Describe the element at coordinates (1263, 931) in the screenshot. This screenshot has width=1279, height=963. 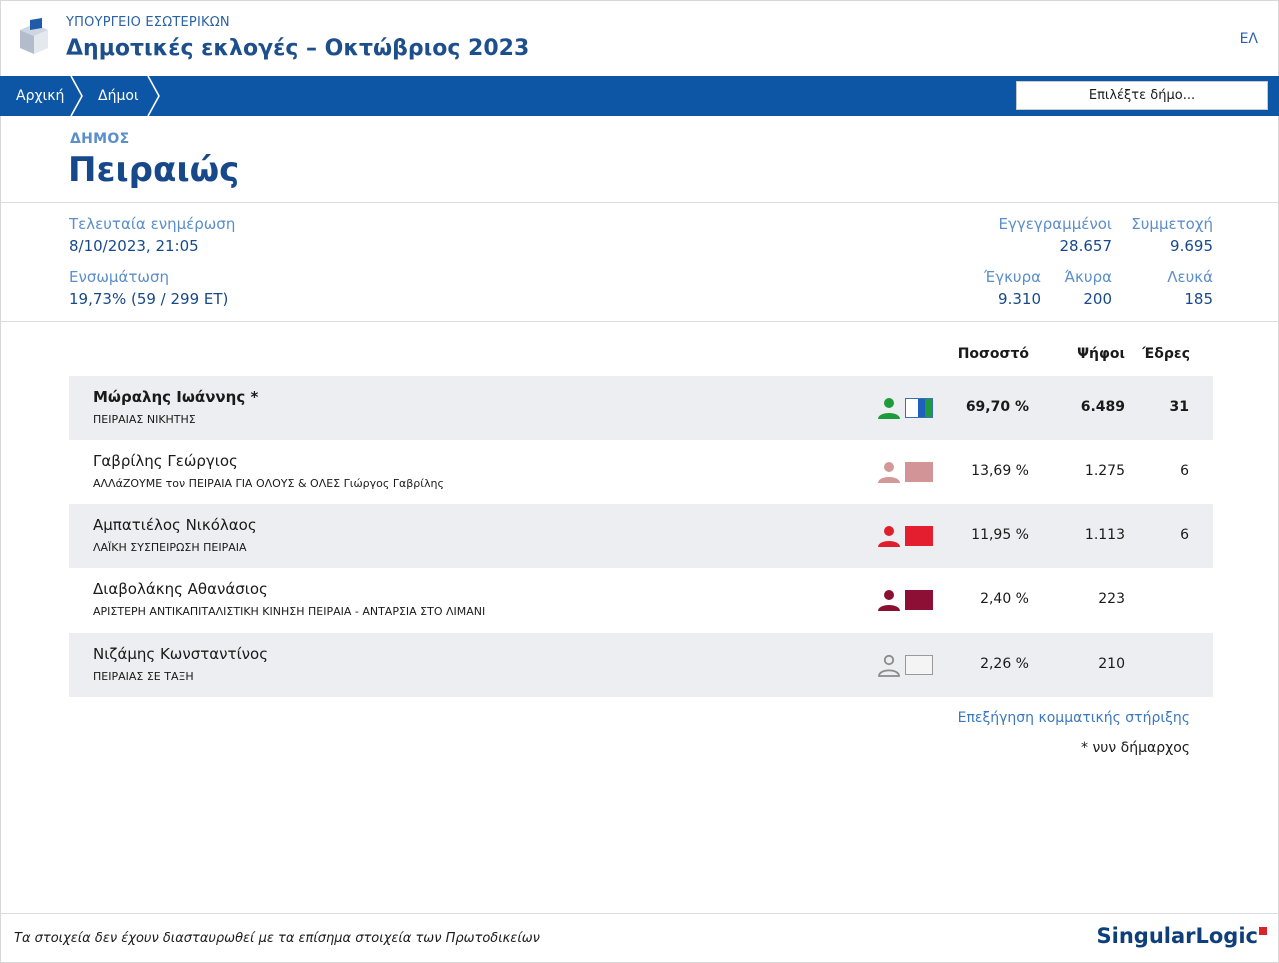
I see `brand-mark-icon` at that location.